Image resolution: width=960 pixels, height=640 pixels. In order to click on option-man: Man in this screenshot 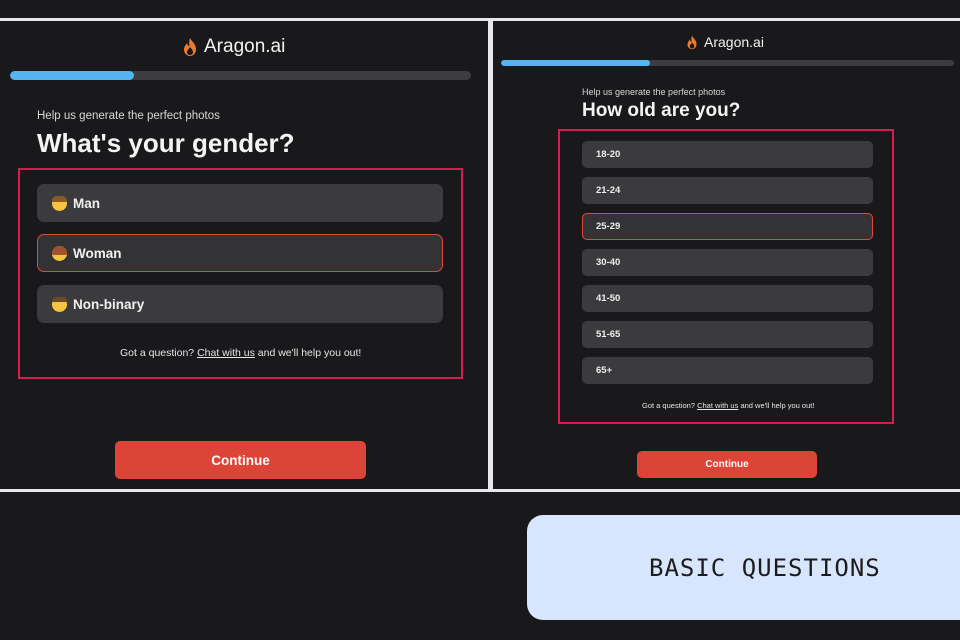, I will do `click(240, 203)`.